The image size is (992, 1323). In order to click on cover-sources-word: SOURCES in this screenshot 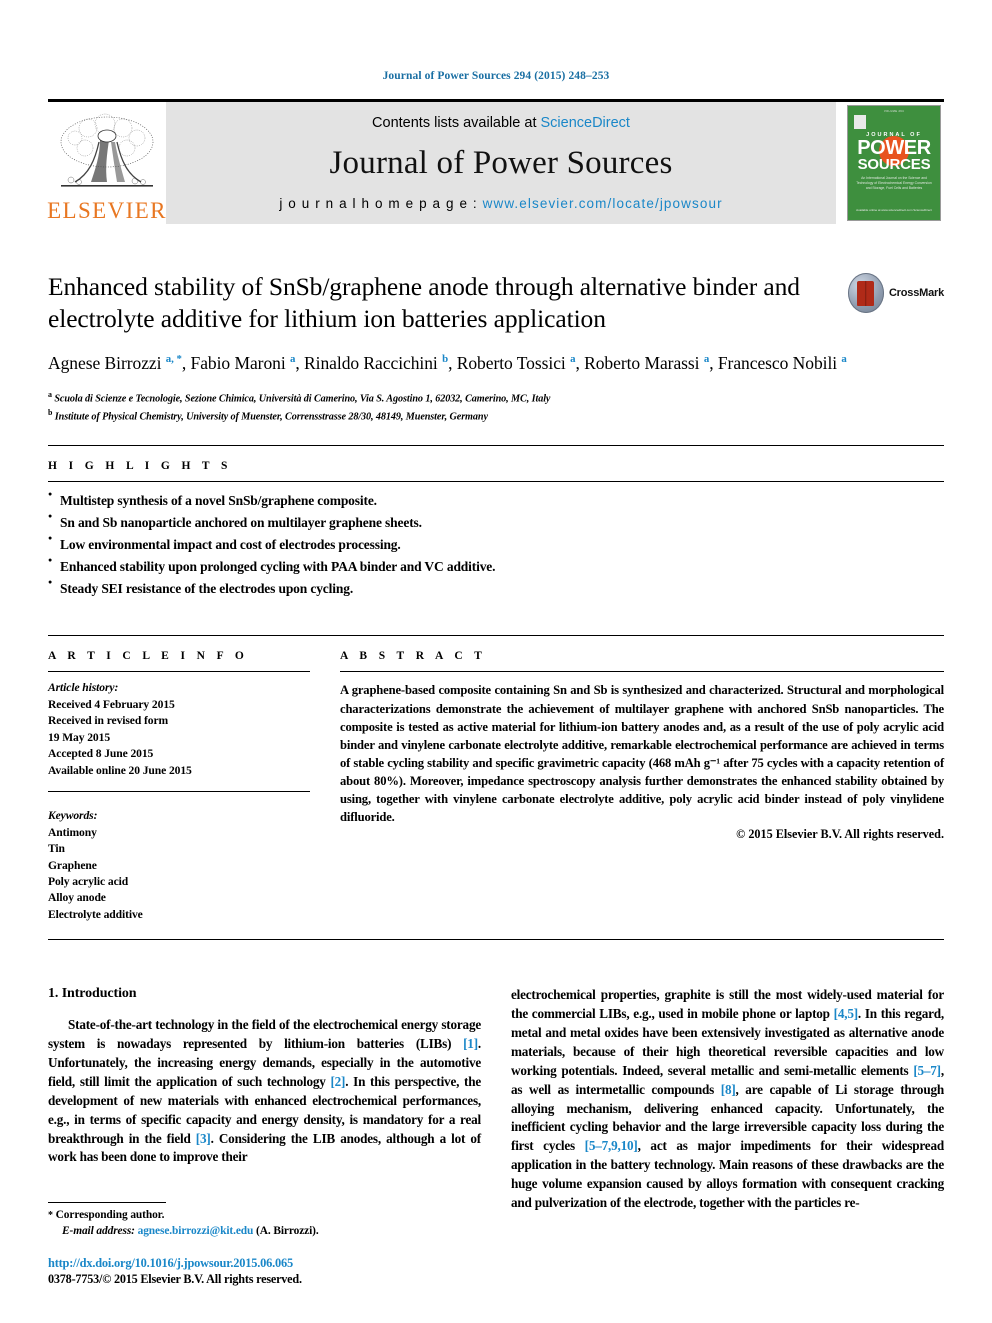, I will do `click(894, 164)`.